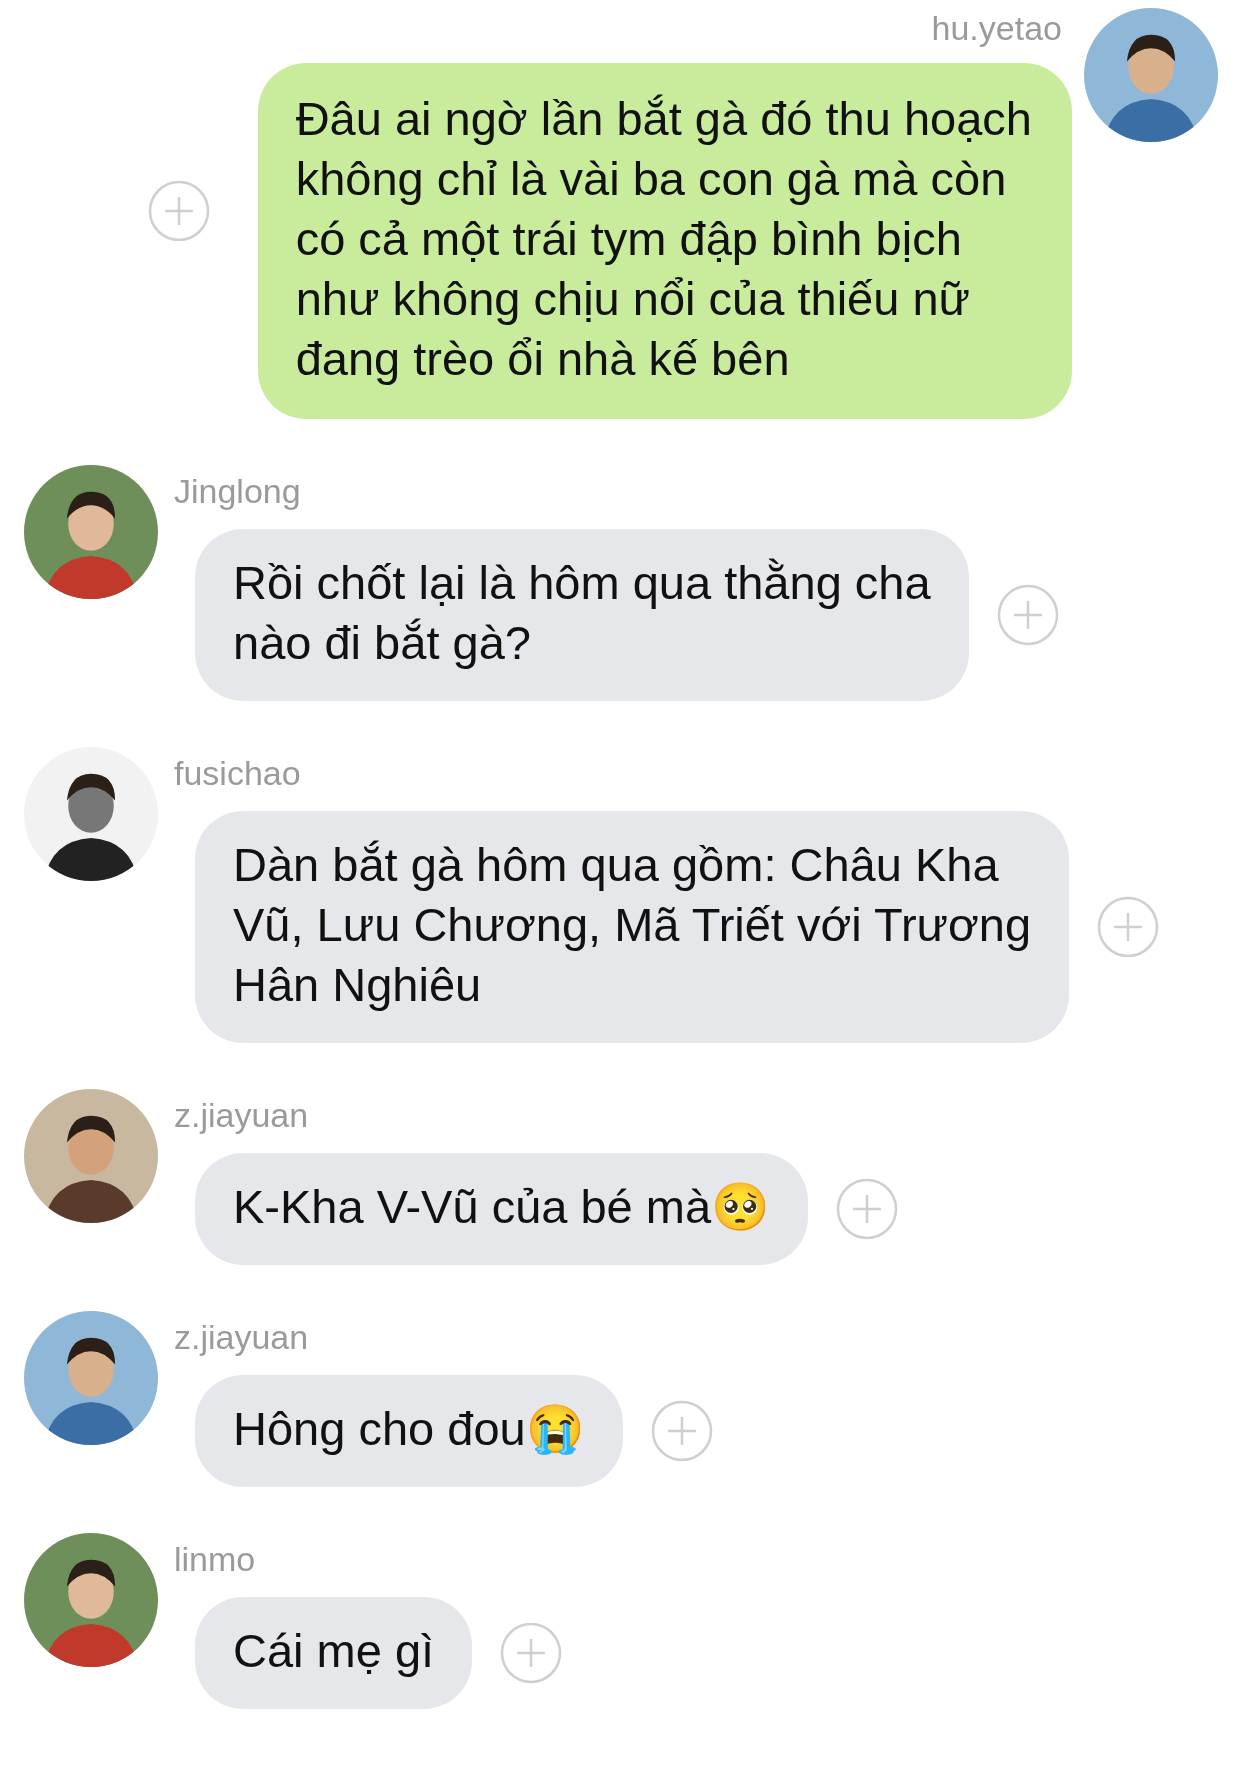  Describe the element at coordinates (582, 615) in the screenshot. I see `message-bubble: Rồi chốt lại là hôm qua thằng cha nào đi bắt gà?` at that location.